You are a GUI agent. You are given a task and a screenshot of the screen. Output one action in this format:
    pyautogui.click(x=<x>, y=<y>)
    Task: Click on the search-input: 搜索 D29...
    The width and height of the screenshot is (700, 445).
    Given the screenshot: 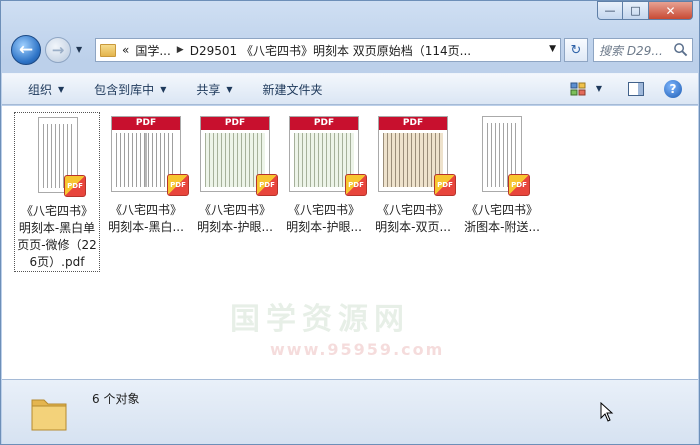 What is the action you would take?
    pyautogui.click(x=643, y=50)
    